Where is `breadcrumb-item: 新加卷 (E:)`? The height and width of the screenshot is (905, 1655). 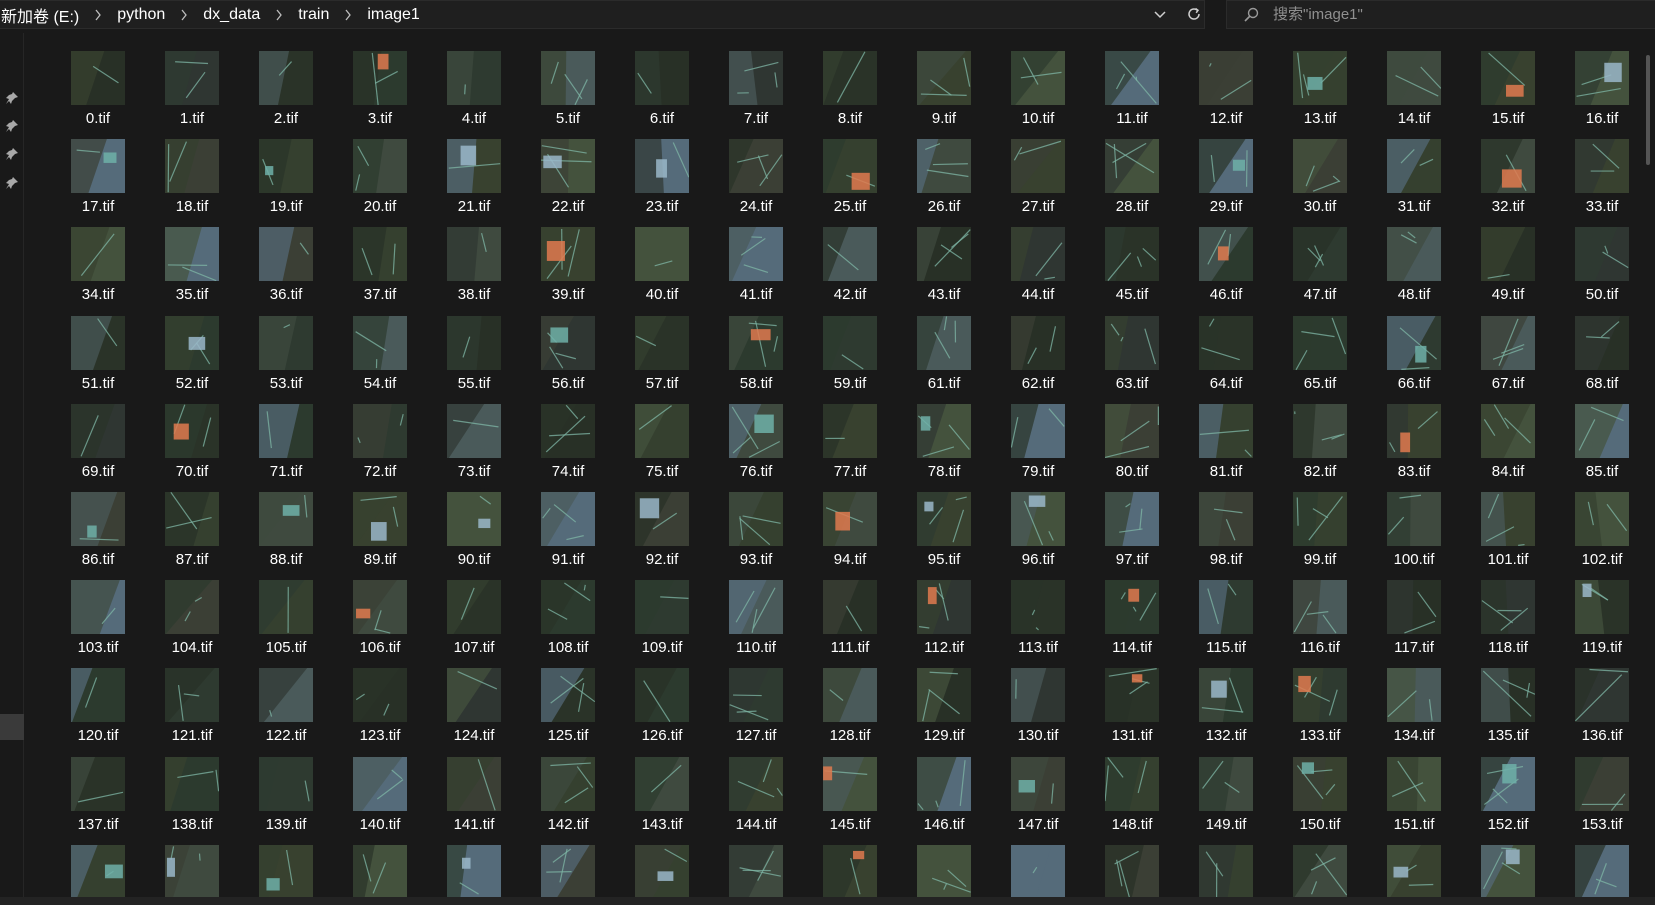
breadcrumb-item: 新加卷 (E:) is located at coordinates (40, 15).